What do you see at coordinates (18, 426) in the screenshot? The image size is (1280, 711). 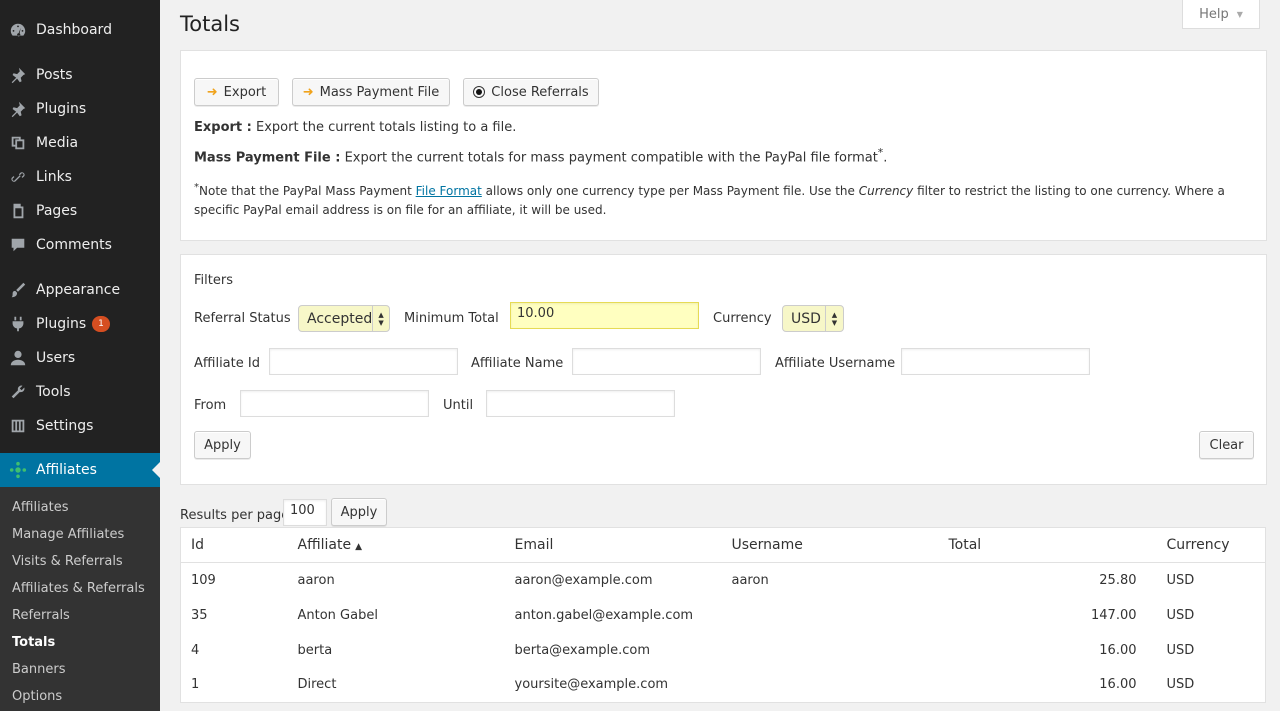 I see `settings-icon` at bounding box center [18, 426].